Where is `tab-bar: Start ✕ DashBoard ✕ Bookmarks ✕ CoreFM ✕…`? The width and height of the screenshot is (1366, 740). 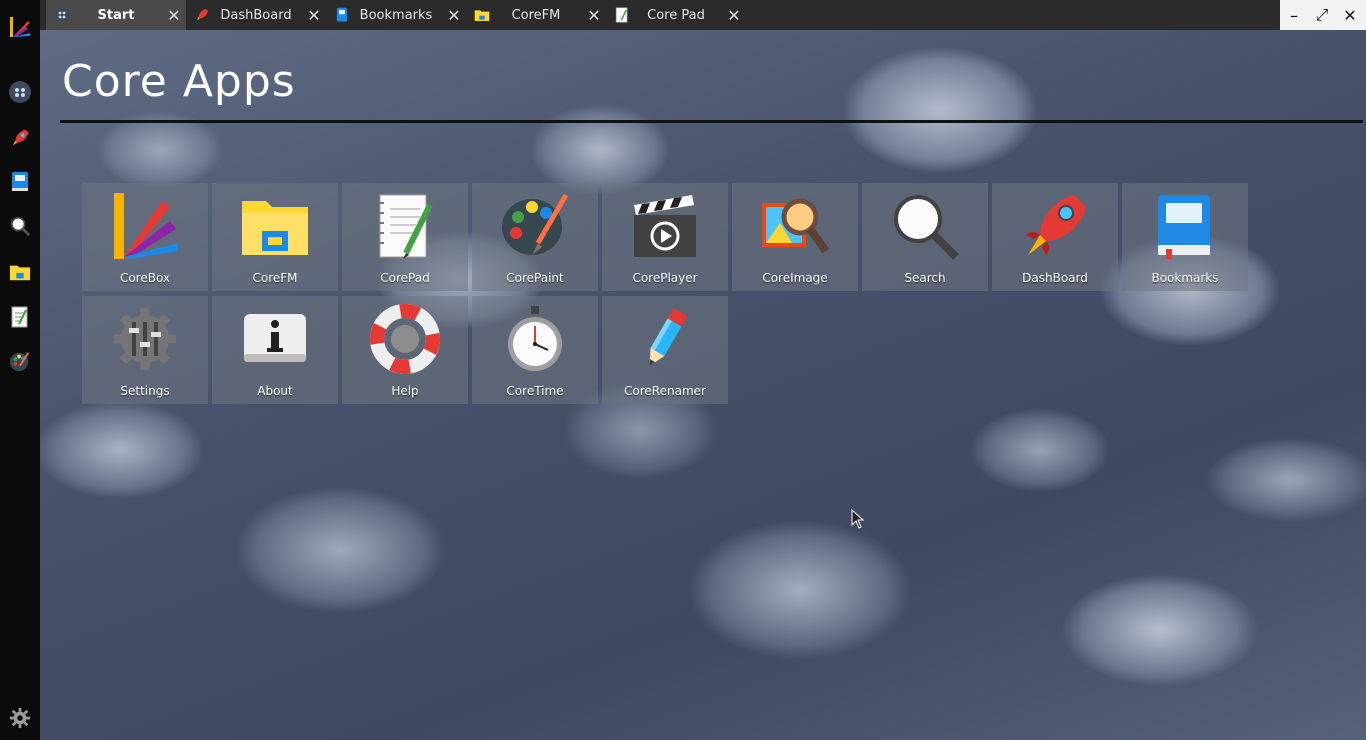
tab-bar: Start ✕ DashBoard ✕ Bookmarks ✕ CoreFM ✕… is located at coordinates (660, 15).